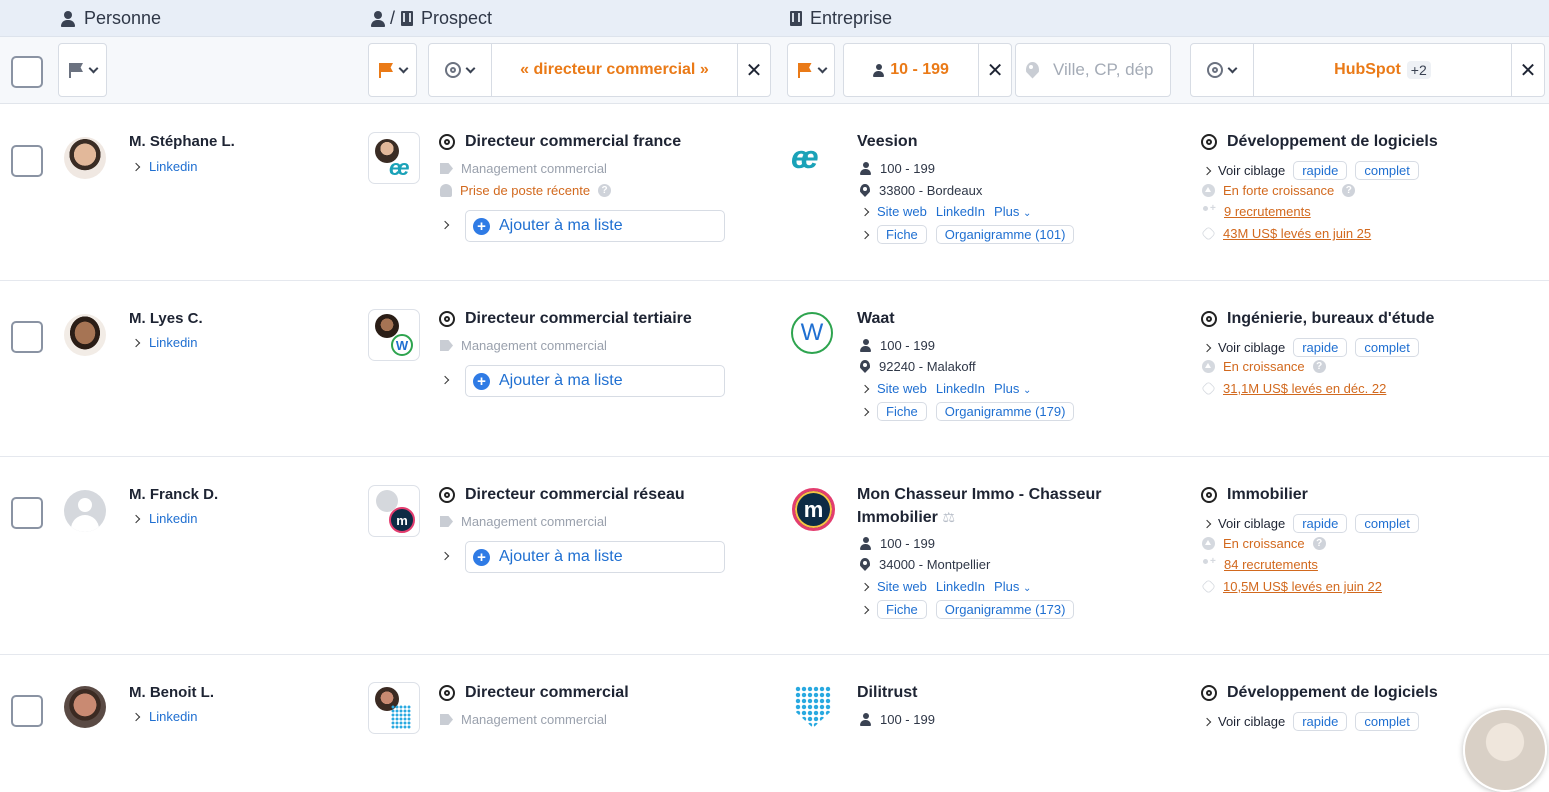 Image resolution: width=1549 pixels, height=792 pixels. What do you see at coordinates (460, 70) in the screenshot?
I see `keyword-mode-select` at bounding box center [460, 70].